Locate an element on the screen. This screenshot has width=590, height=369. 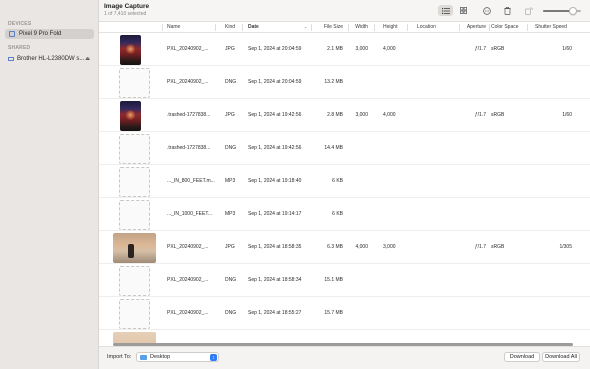
cell-width: 3,000 is located at coordinates (361, 49).